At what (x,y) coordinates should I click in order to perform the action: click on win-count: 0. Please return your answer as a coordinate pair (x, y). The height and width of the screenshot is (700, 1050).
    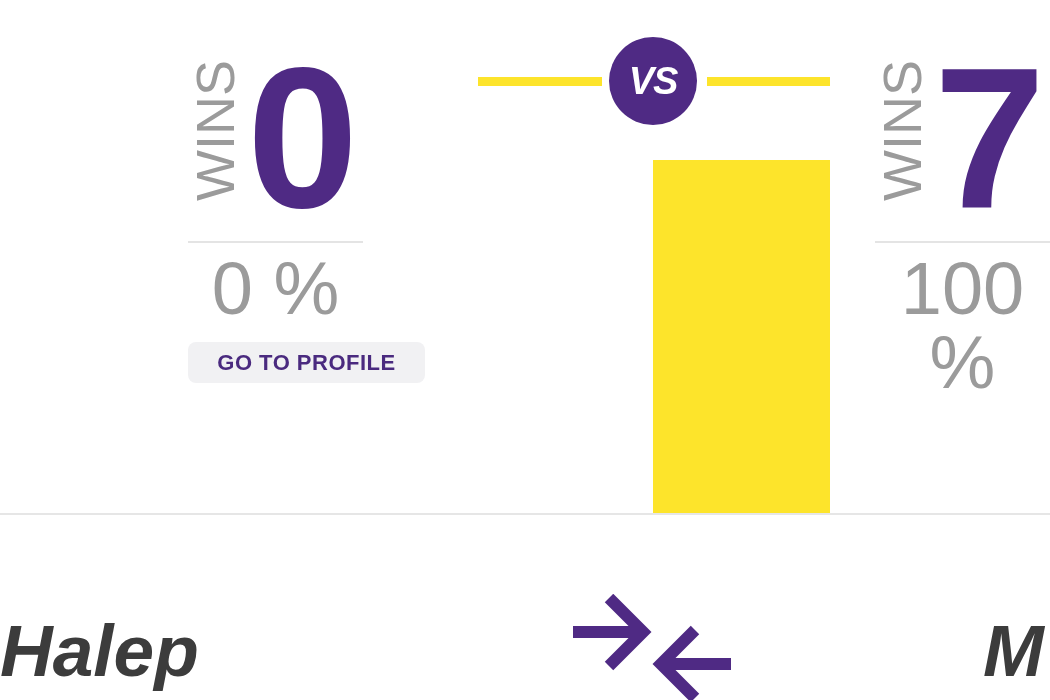
    Looking at the image, I should click on (303, 138).